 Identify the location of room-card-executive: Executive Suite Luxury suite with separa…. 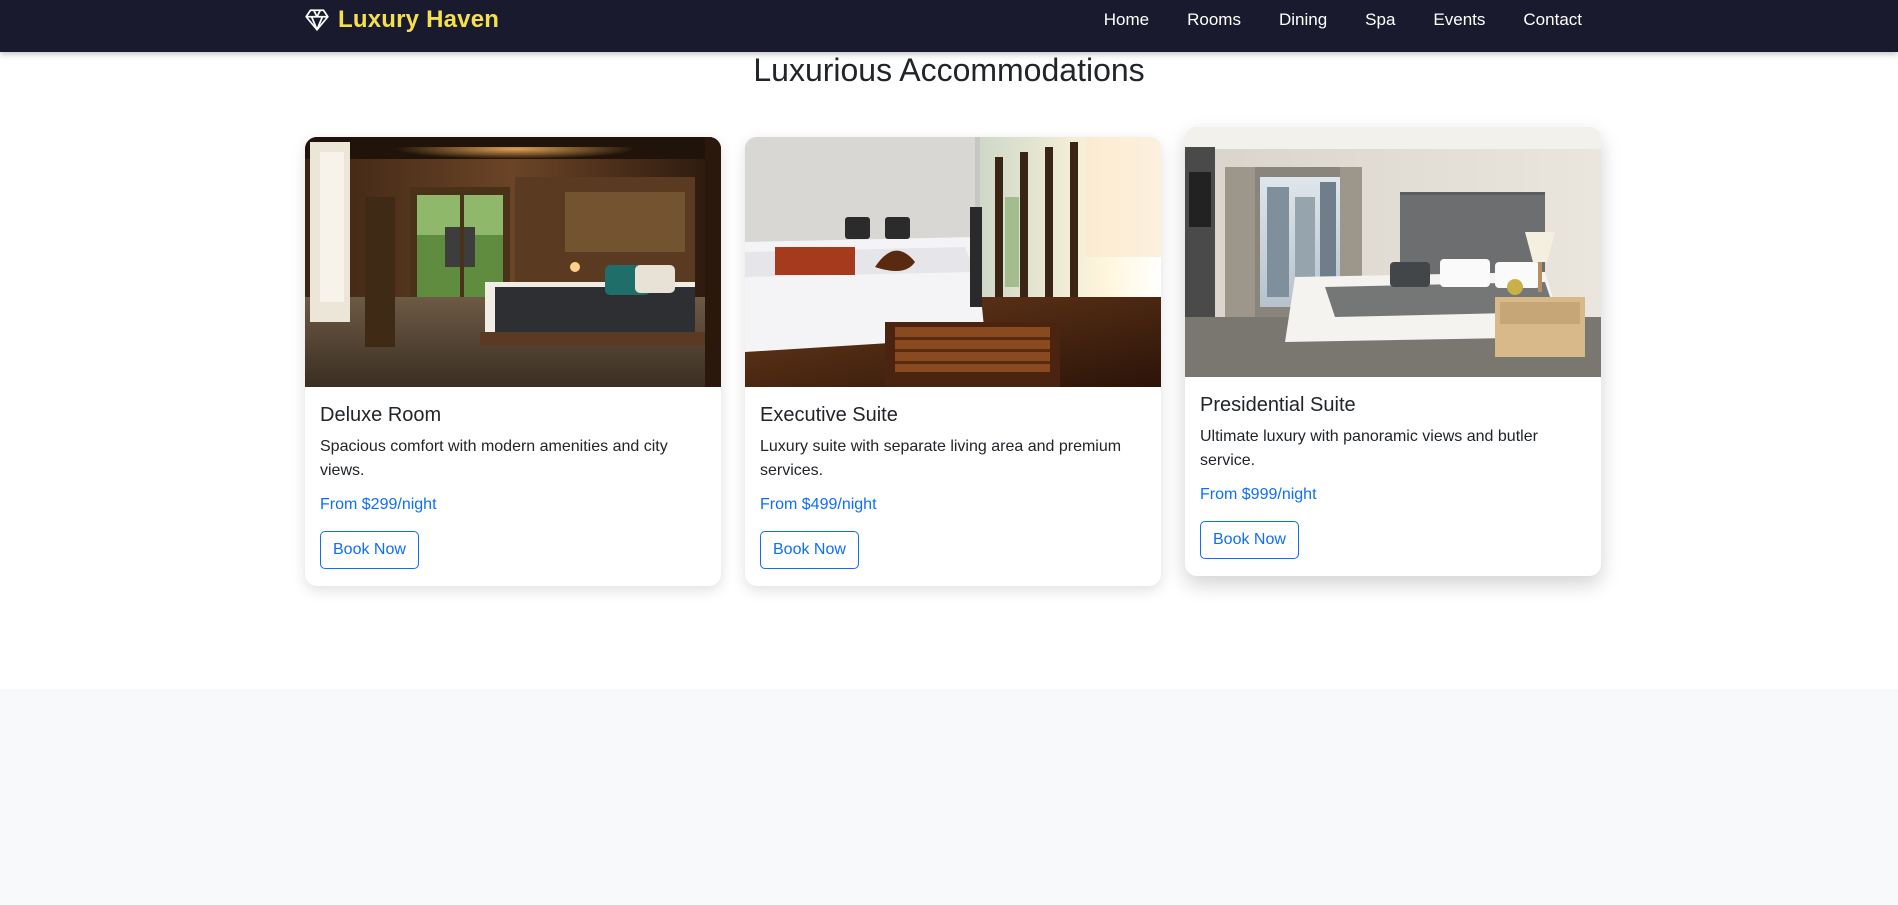
(953, 361).